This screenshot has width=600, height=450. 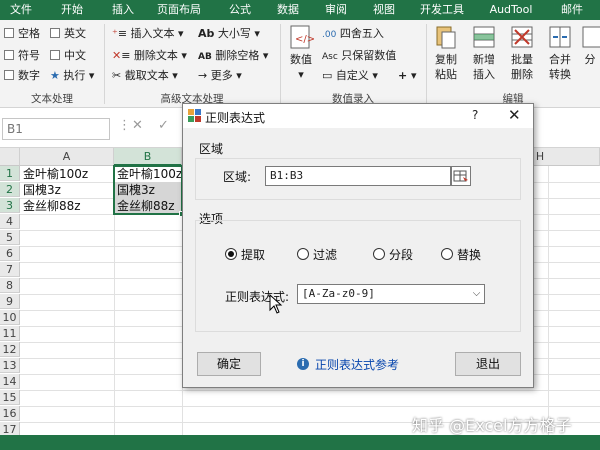 I want to click on split-label: 分, so click(x=590, y=59).